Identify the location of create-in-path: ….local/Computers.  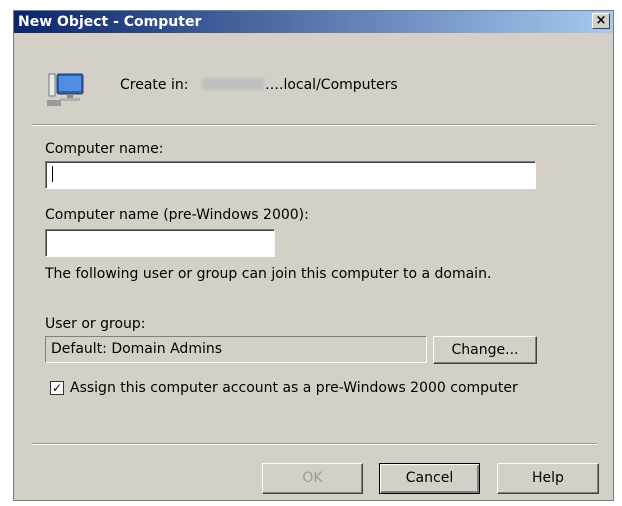
(331, 85).